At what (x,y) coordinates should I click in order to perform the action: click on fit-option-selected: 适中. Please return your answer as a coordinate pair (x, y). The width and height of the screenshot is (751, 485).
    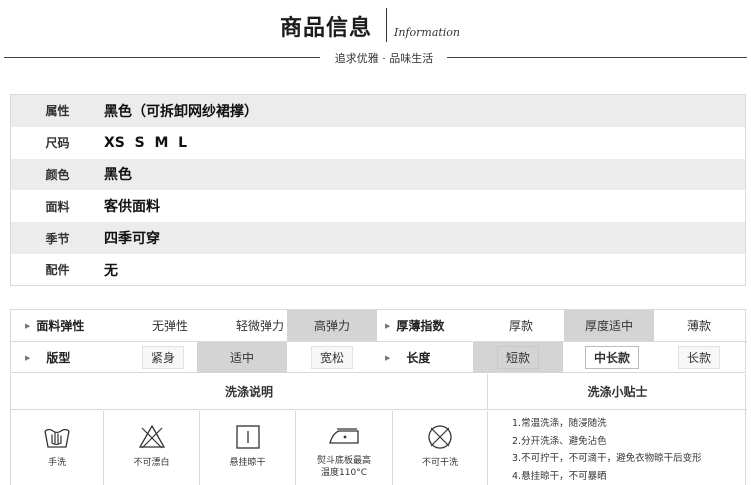
    Looking at the image, I should click on (242, 357).